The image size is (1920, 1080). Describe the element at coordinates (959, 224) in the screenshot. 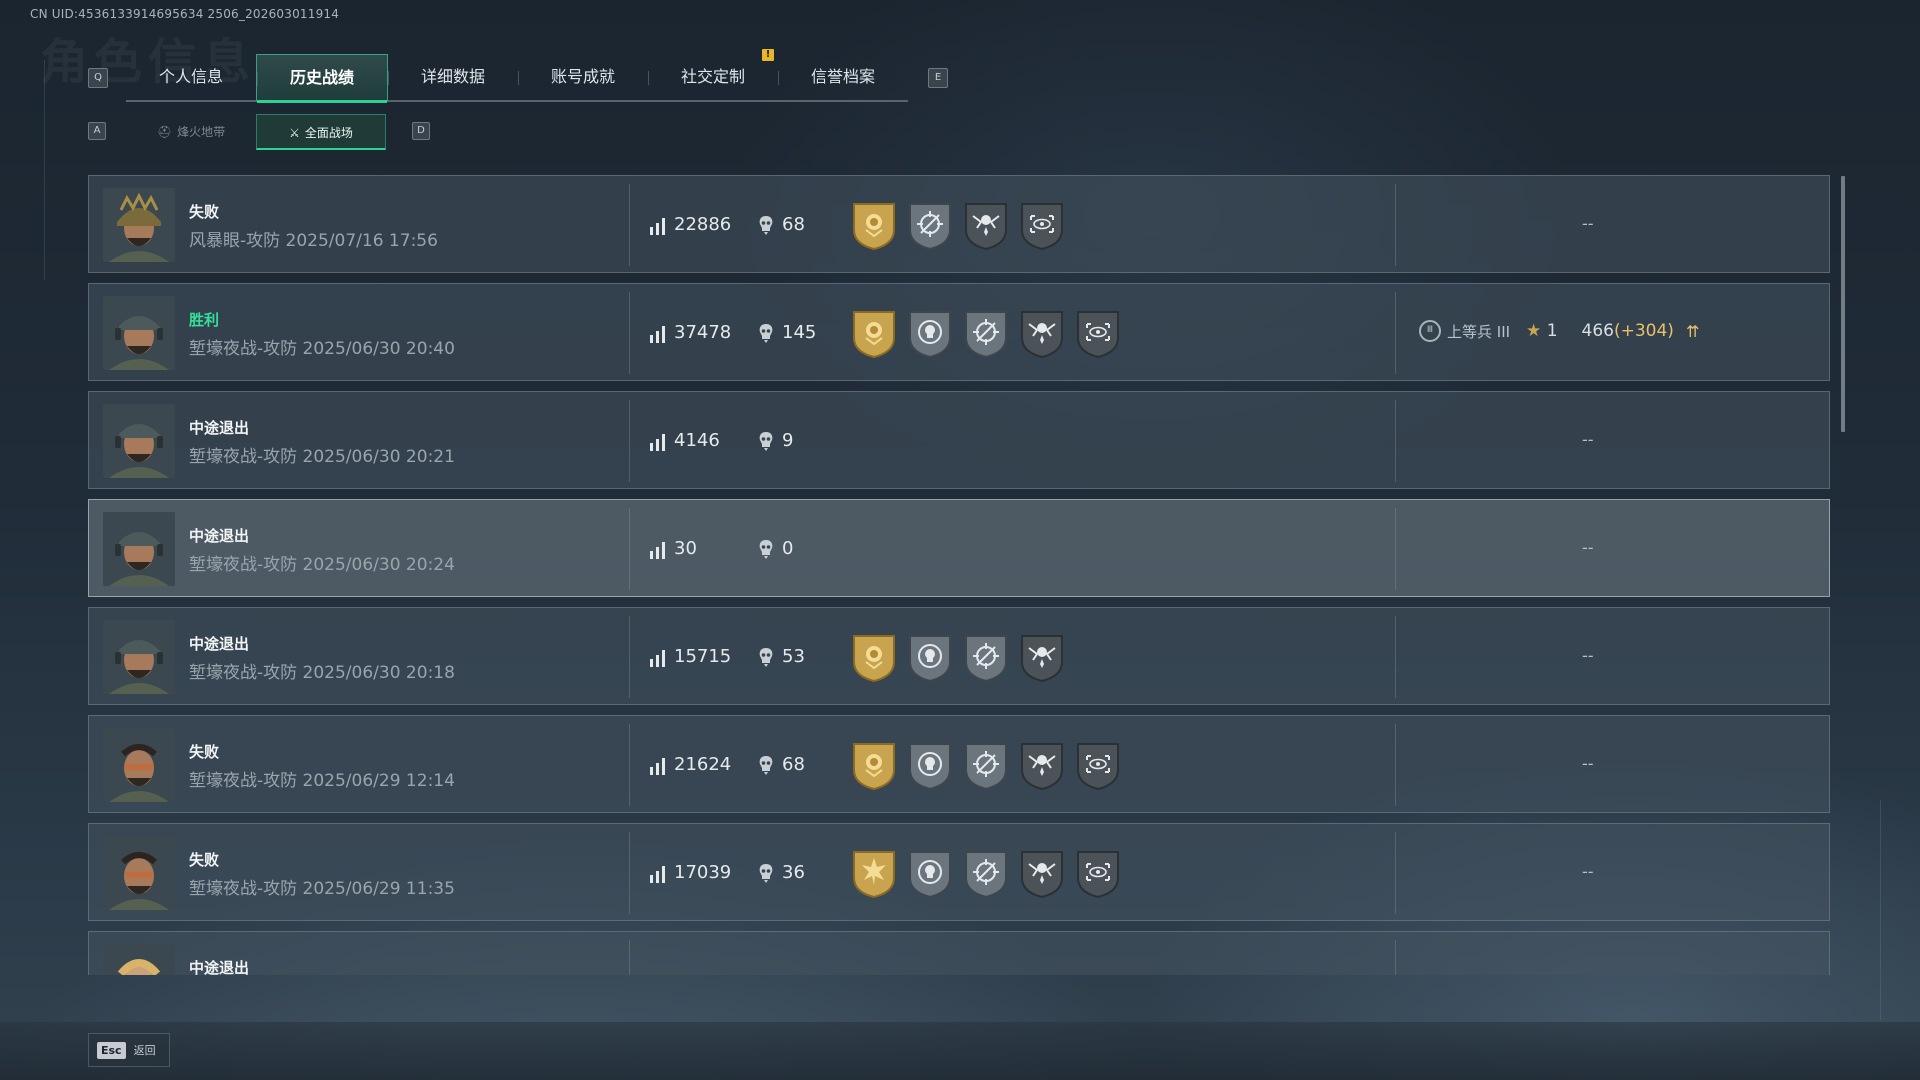

I see `match-row: 失败 风暴眼-攻防 2025/07/16 17:56 22886 68 --` at that location.